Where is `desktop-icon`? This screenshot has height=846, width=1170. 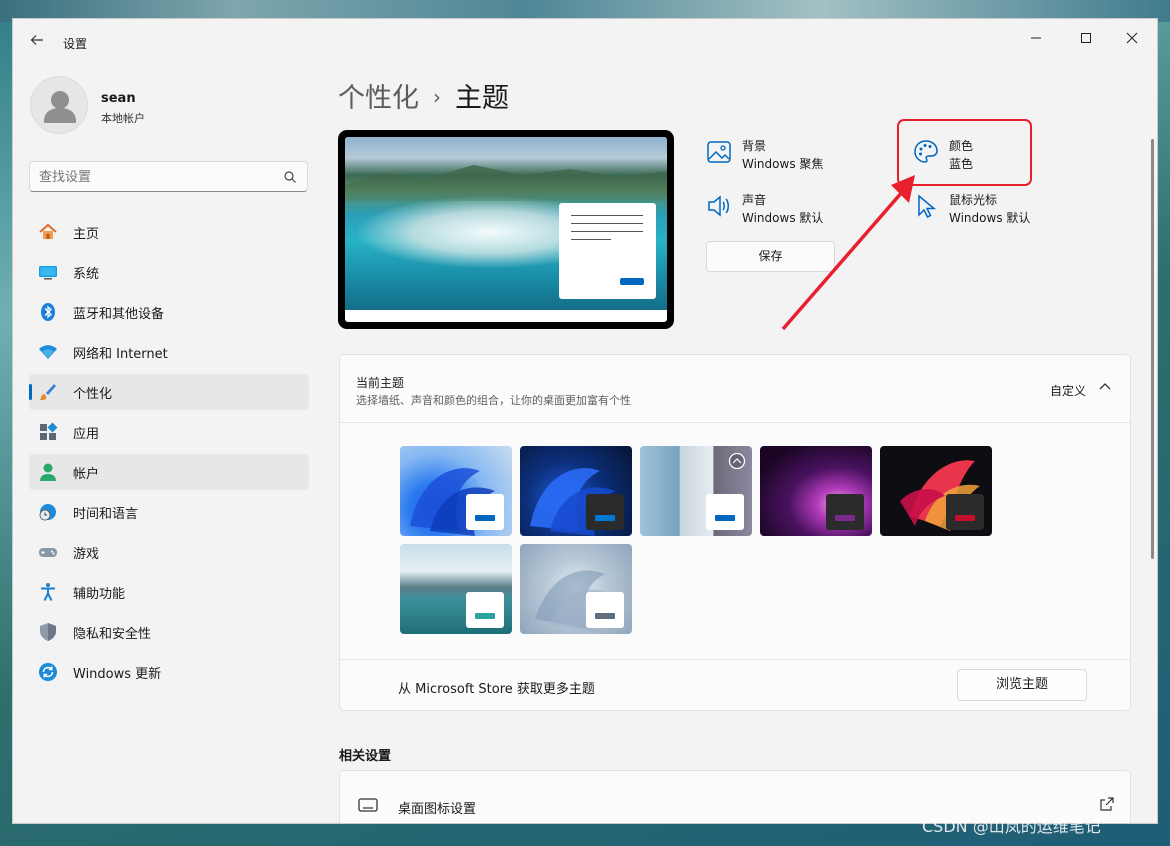 desktop-icon is located at coordinates (368, 805).